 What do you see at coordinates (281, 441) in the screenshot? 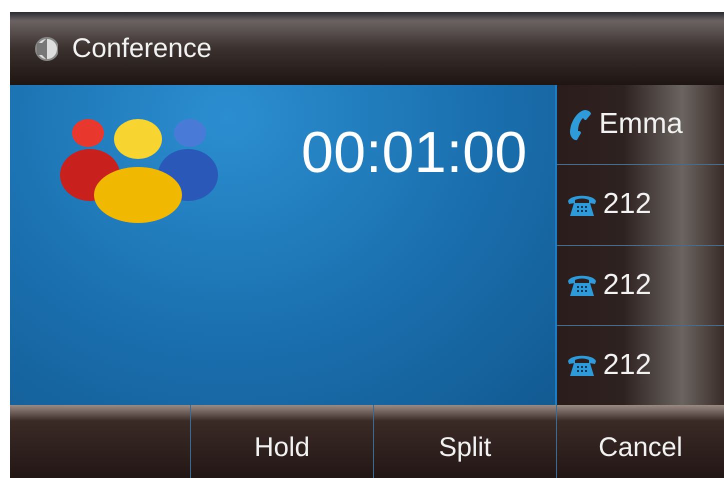
I see `softkey-button: Hold` at bounding box center [281, 441].